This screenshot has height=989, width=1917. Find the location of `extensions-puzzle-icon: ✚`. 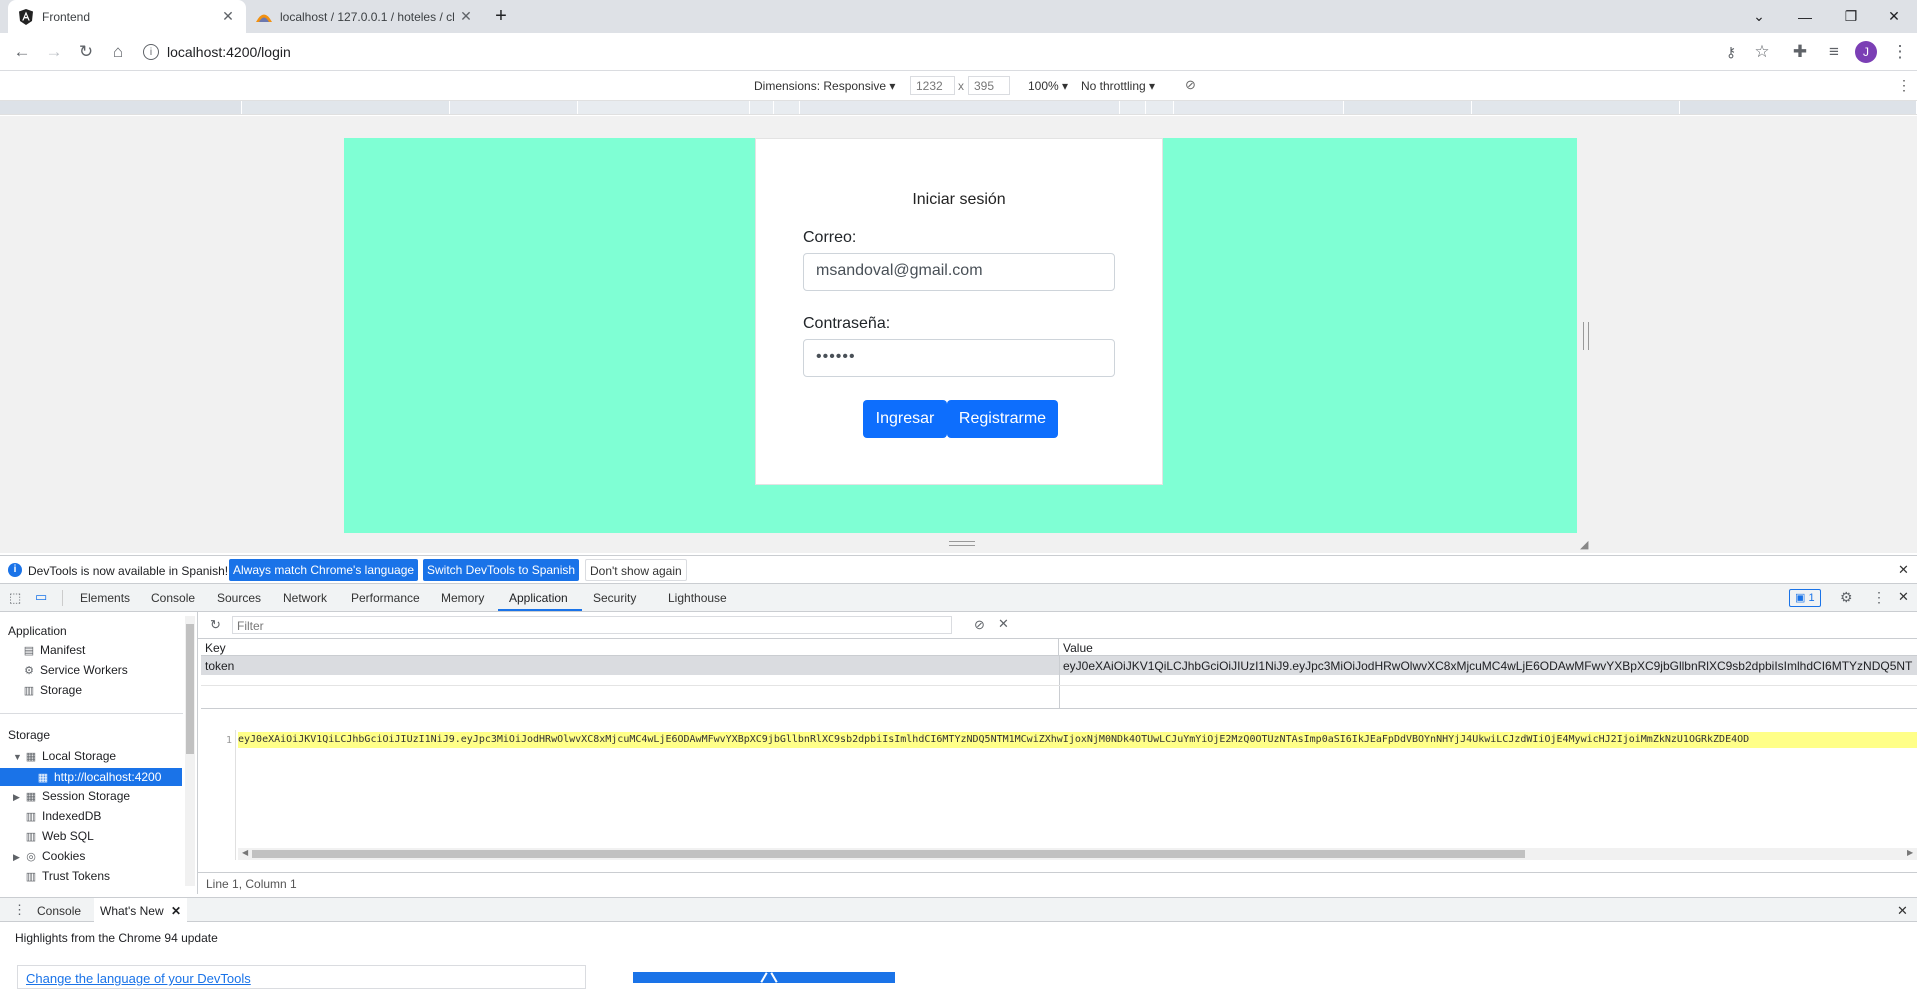

extensions-puzzle-icon: ✚ is located at coordinates (1800, 52).